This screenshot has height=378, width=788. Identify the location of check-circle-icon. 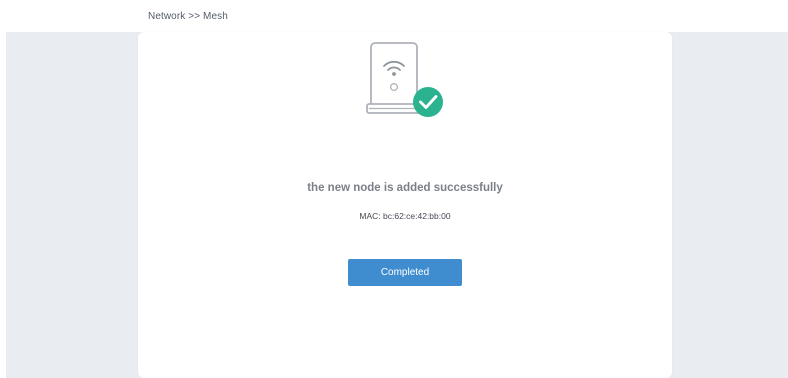
(428, 102).